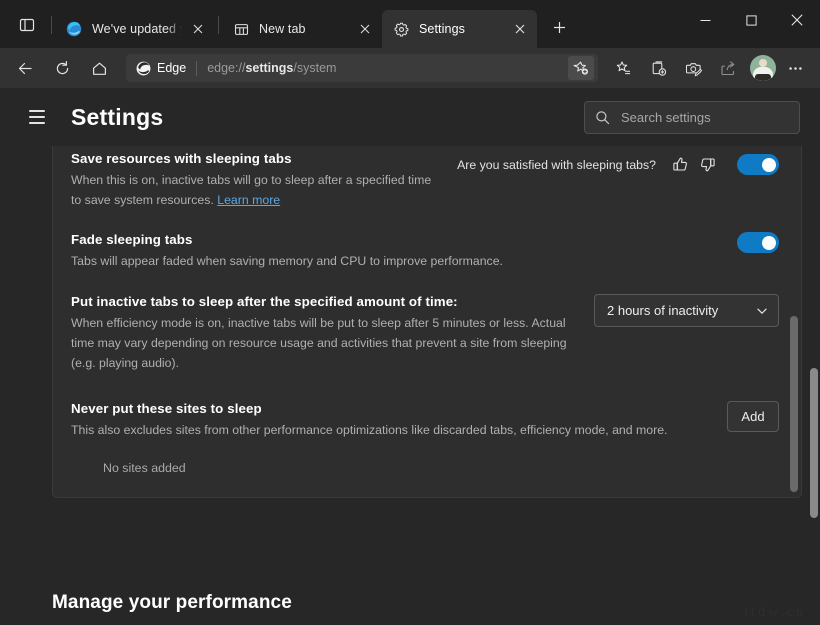  I want to click on page-title: Settings, so click(117, 116).